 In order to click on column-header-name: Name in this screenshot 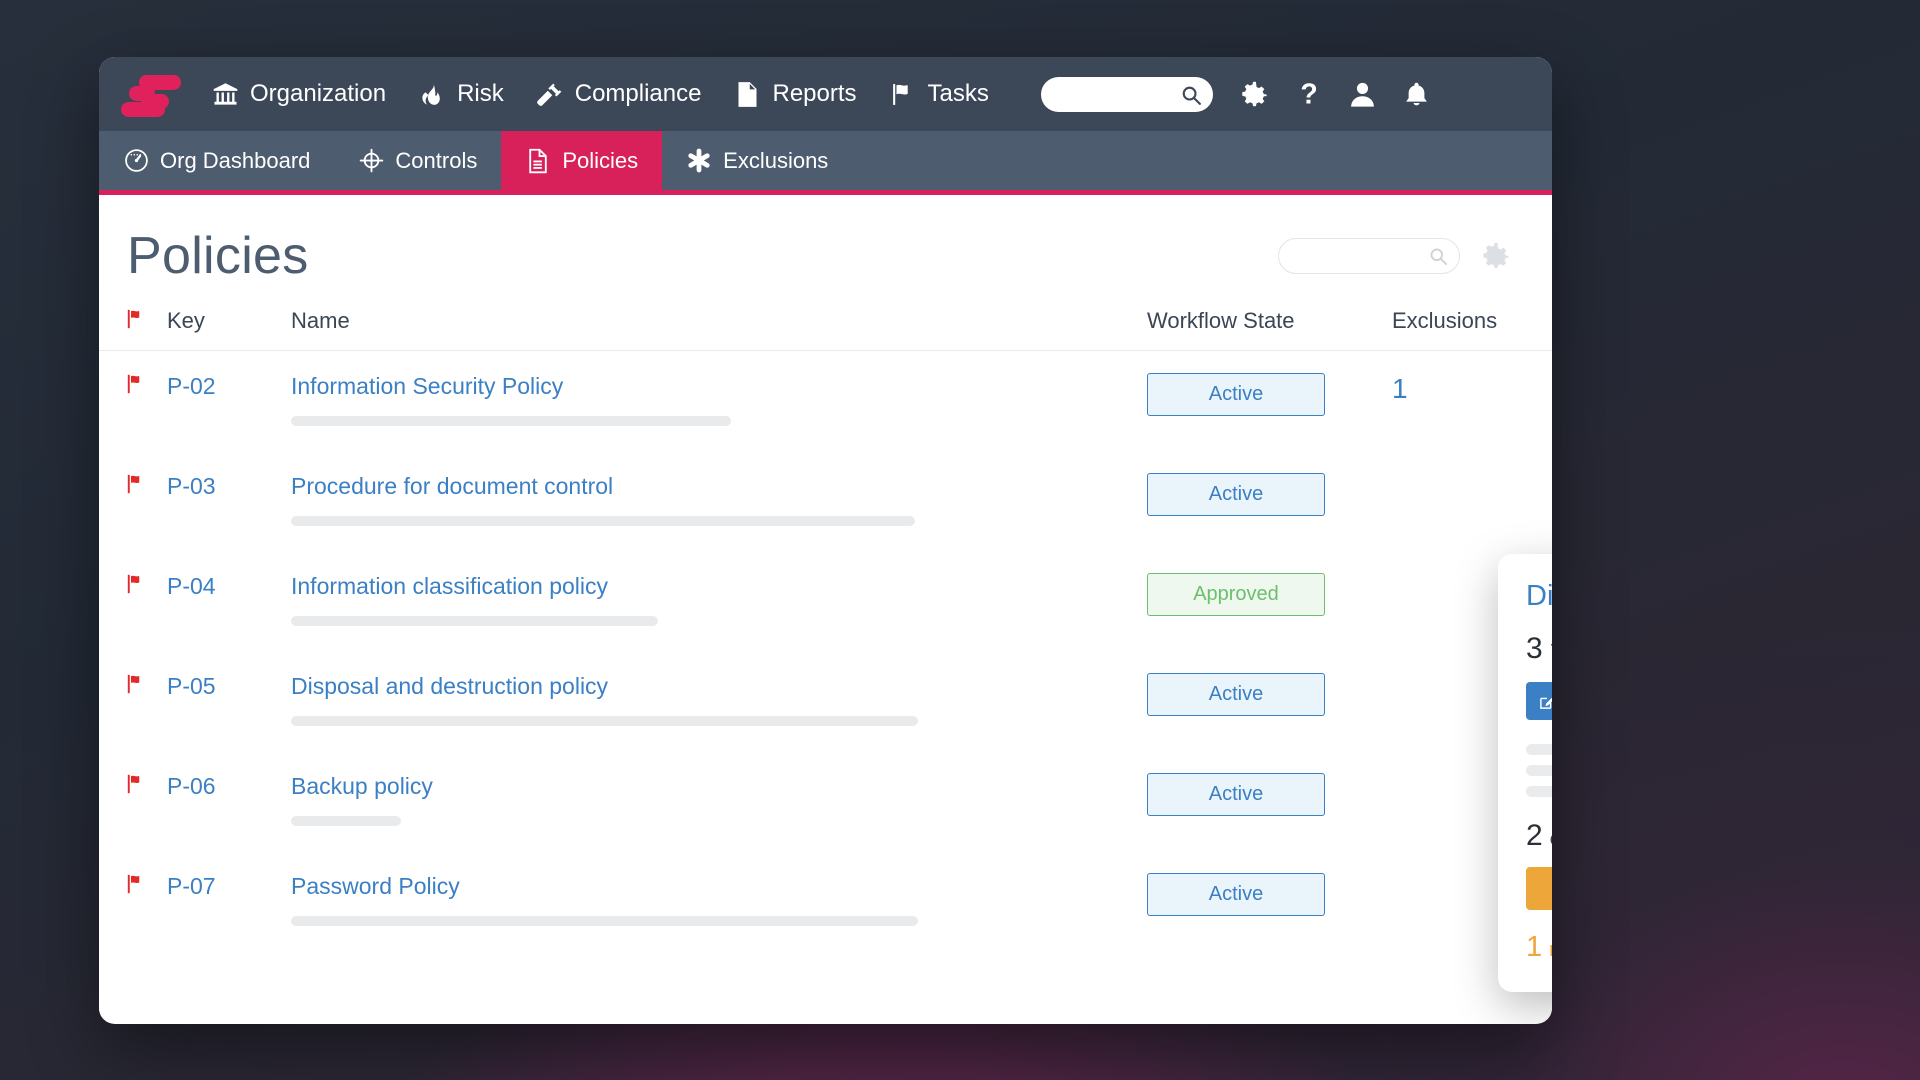, I will do `click(719, 321)`.